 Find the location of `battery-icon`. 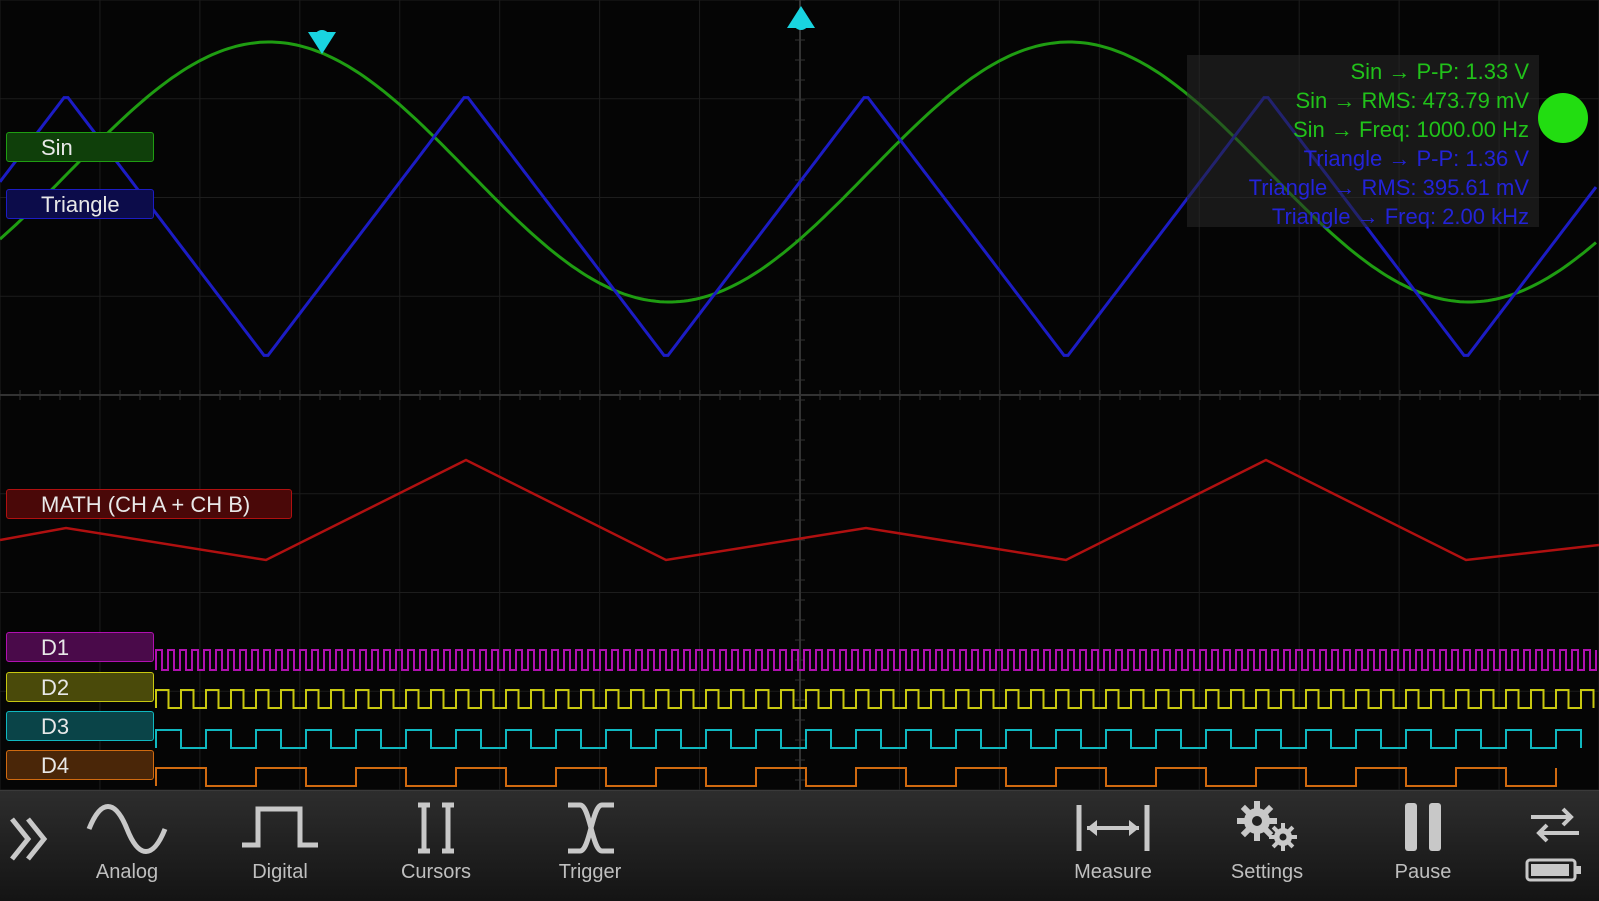

battery-icon is located at coordinates (1553, 870).